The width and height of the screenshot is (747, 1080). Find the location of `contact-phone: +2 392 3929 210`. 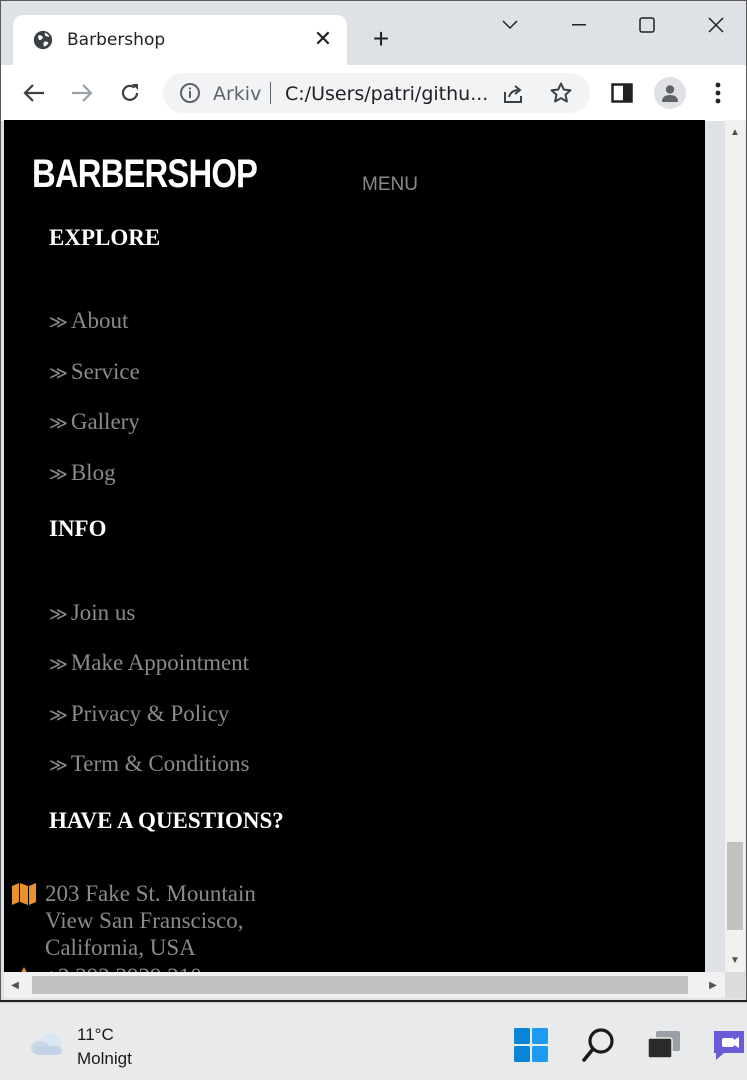

contact-phone: +2 392 3929 210 is located at coordinates (123, 968).